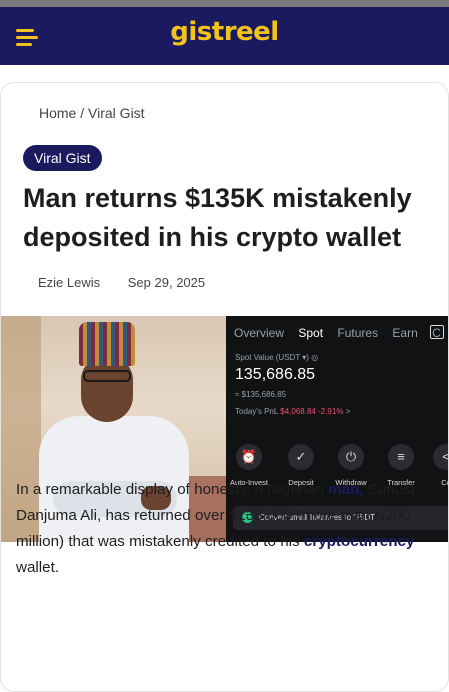  Describe the element at coordinates (359, 541) in the screenshot. I see `cryptocurrency-tag-link: cryptocurrency` at that location.